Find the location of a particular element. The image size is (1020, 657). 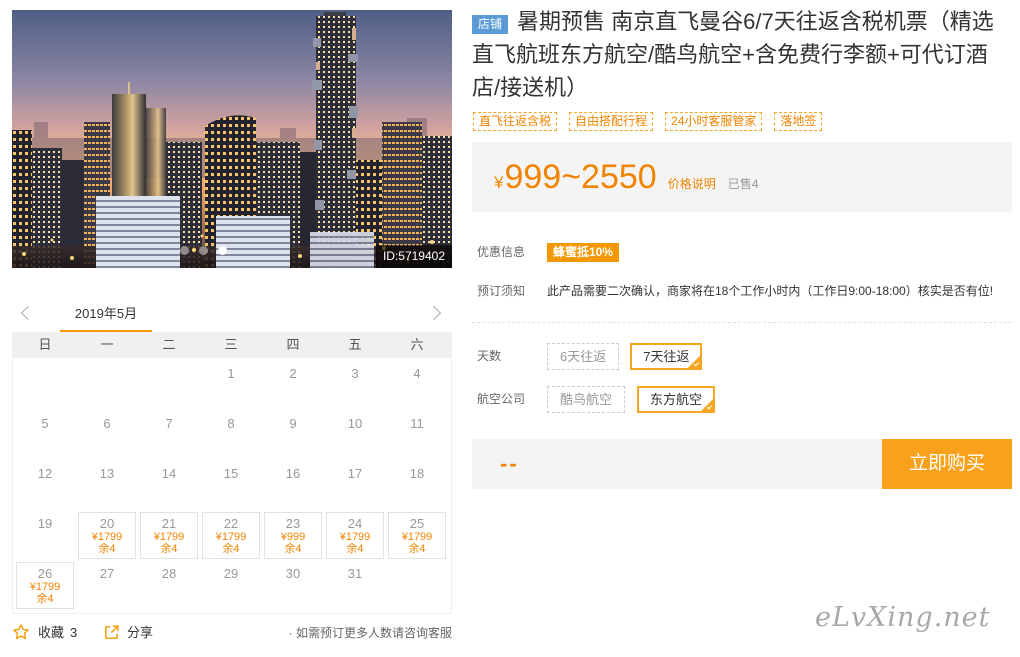

calendar-day-number: 26 is located at coordinates (45, 573).